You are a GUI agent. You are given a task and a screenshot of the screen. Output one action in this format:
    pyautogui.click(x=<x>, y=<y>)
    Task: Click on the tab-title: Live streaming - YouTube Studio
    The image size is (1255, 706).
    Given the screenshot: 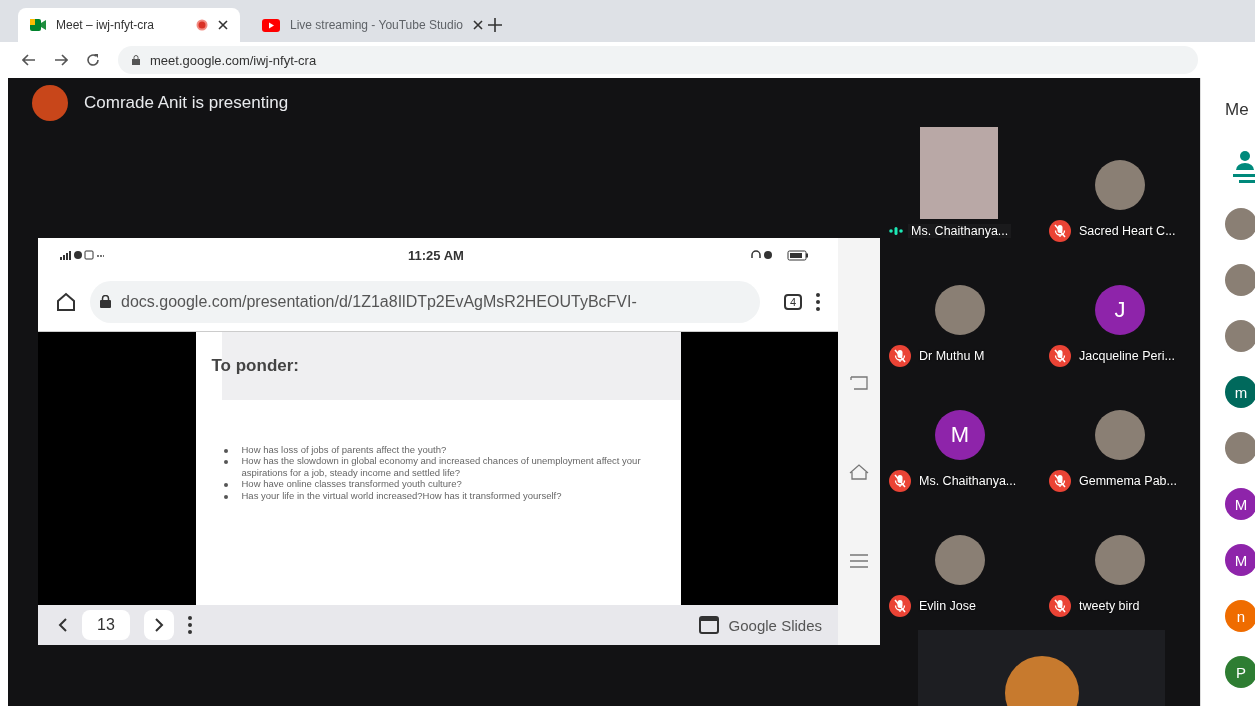 What is the action you would take?
    pyautogui.click(x=376, y=25)
    